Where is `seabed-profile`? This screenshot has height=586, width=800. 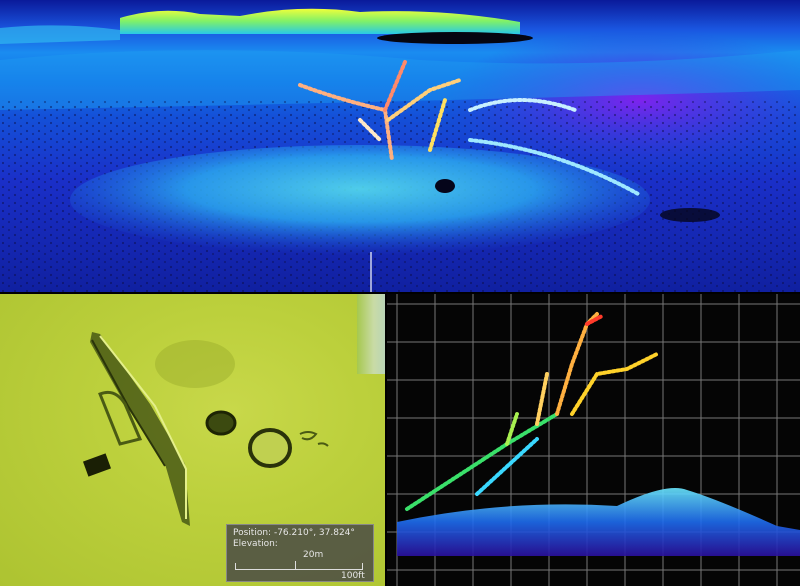 seabed-profile is located at coordinates (598, 522).